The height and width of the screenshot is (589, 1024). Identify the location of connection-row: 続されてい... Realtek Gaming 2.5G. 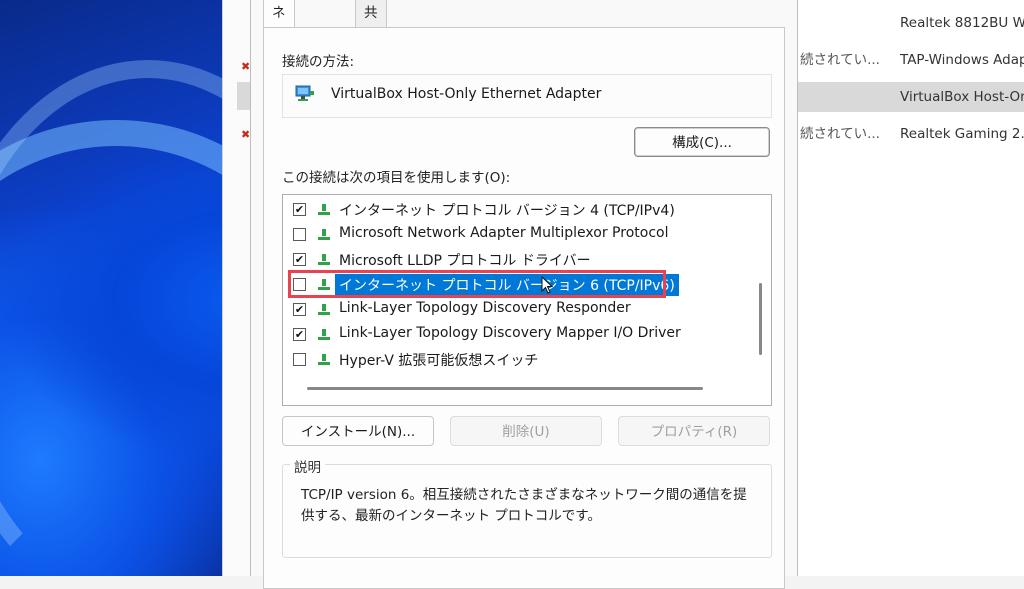
(911, 134).